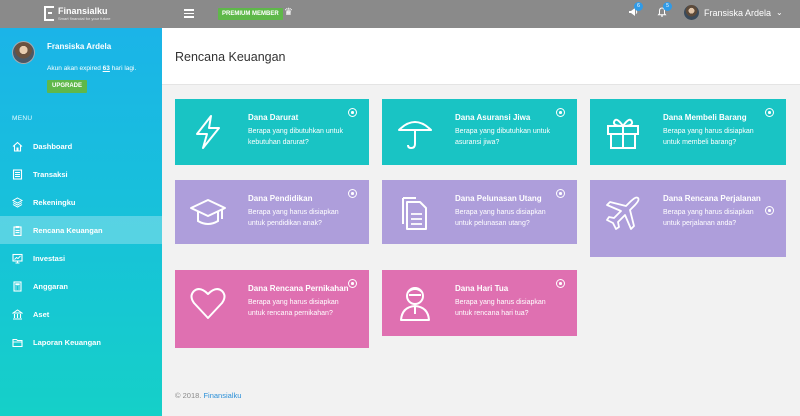 This screenshot has width=800, height=416. I want to click on sidebar-item-label: Aset, so click(41, 314).